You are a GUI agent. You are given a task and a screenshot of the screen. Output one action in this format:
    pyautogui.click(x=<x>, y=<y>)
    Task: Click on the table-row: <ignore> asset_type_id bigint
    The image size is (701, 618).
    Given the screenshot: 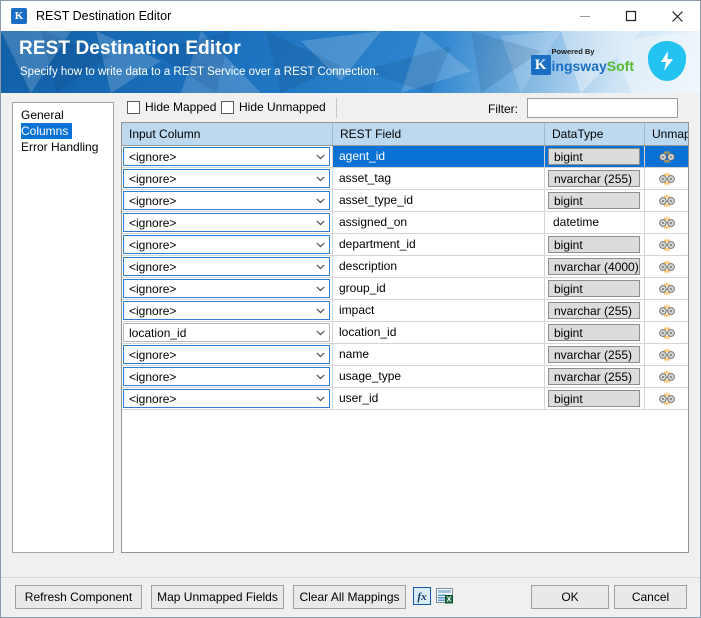 What is the action you would take?
    pyautogui.click(x=405, y=201)
    